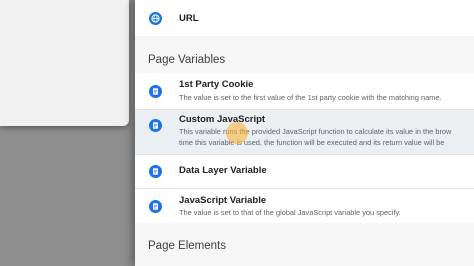 Image resolution: width=474 pixels, height=266 pixels. Describe the element at coordinates (189, 18) in the screenshot. I see `variable-type-title: URL` at that location.